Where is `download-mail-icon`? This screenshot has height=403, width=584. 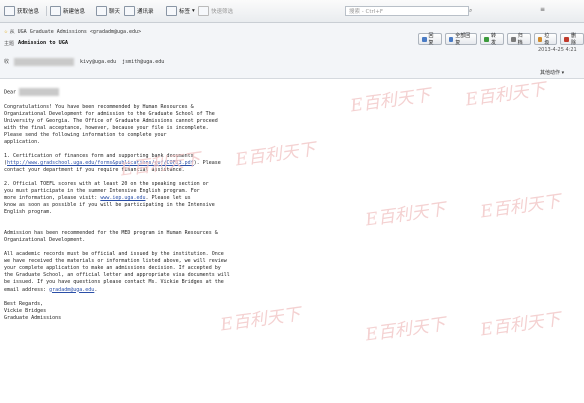
download-mail-icon is located at coordinates (9, 11).